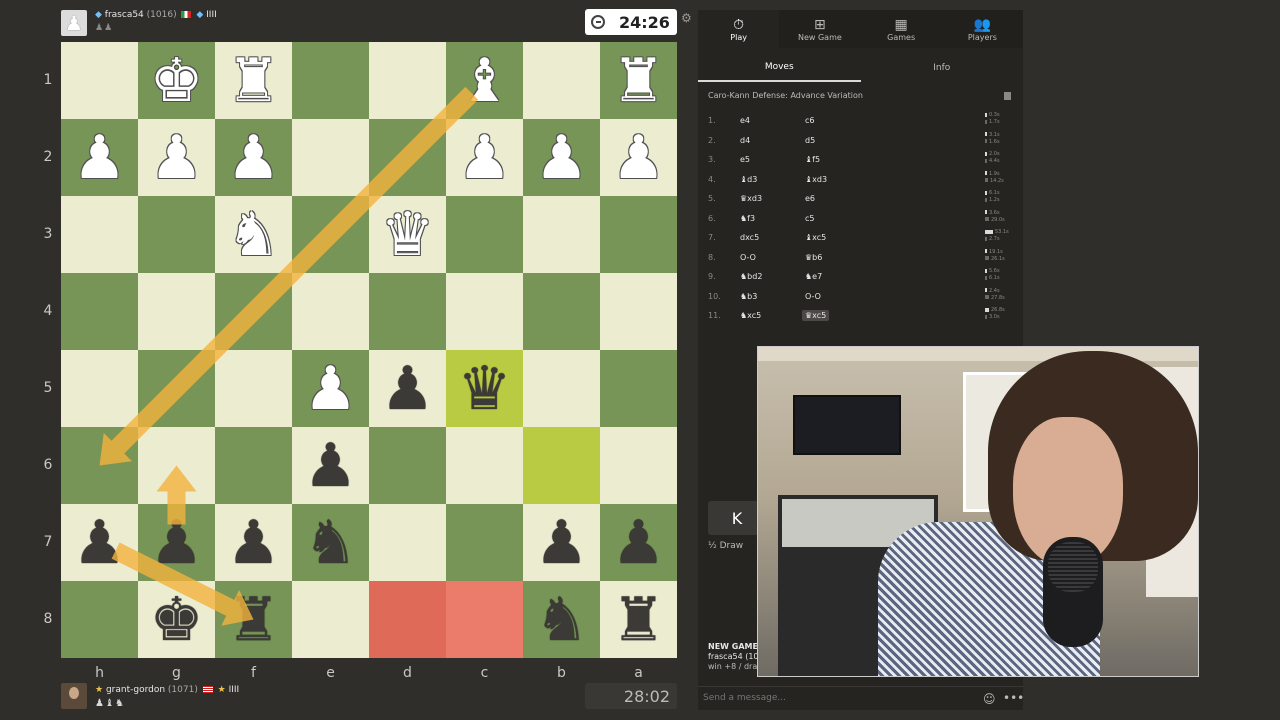 Image resolution: width=1280 pixels, height=720 pixels. I want to click on black-move: O-O, so click(813, 296).